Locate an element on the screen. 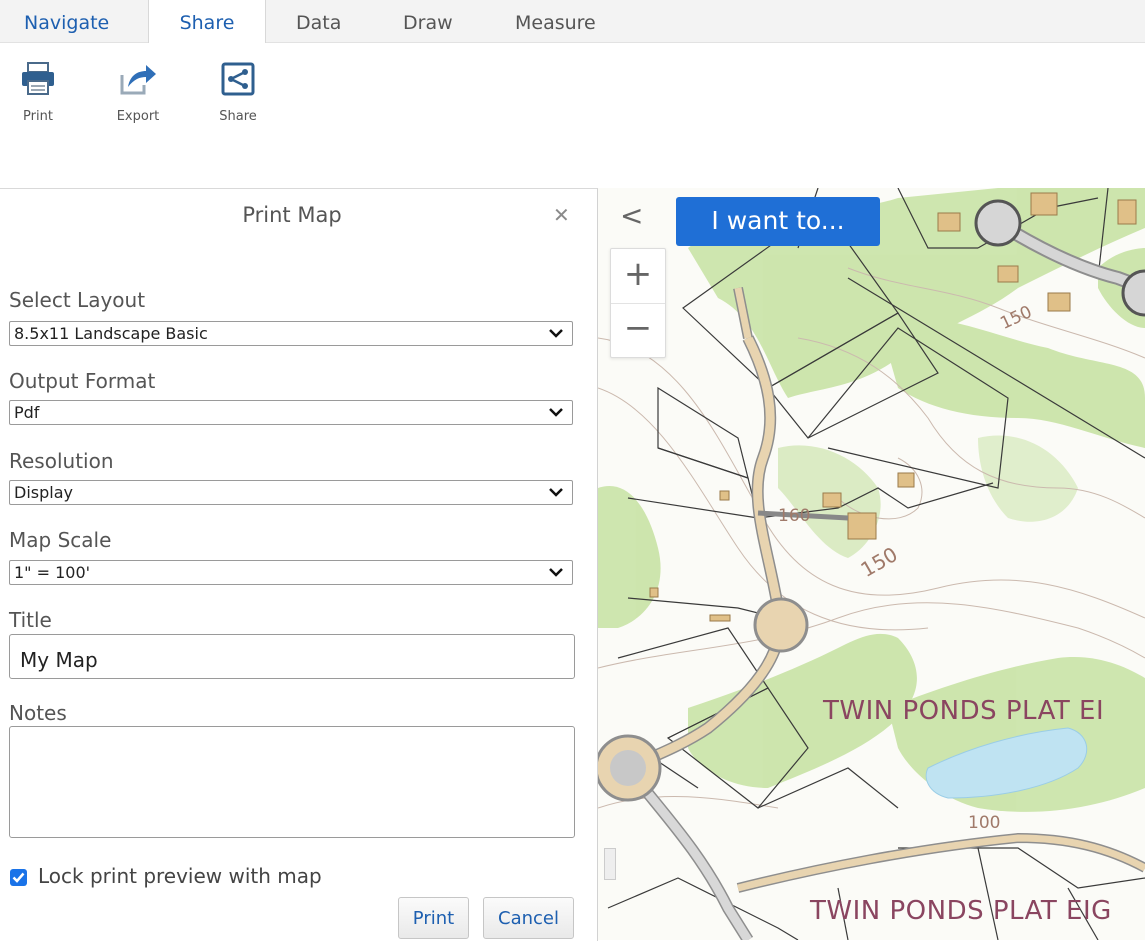 This screenshot has height=941, width=1145. print-button: Print is located at coordinates (433, 918).